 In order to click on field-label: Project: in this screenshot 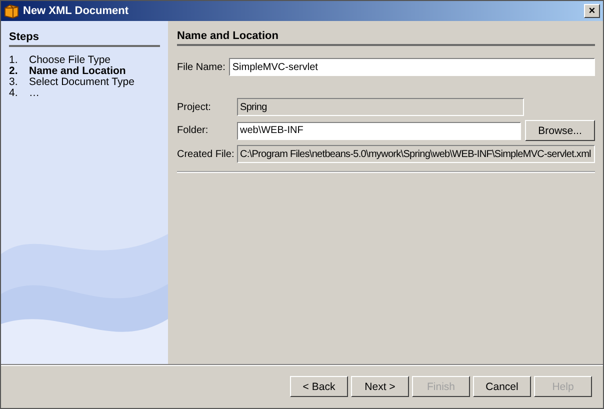, I will do `click(194, 107)`.